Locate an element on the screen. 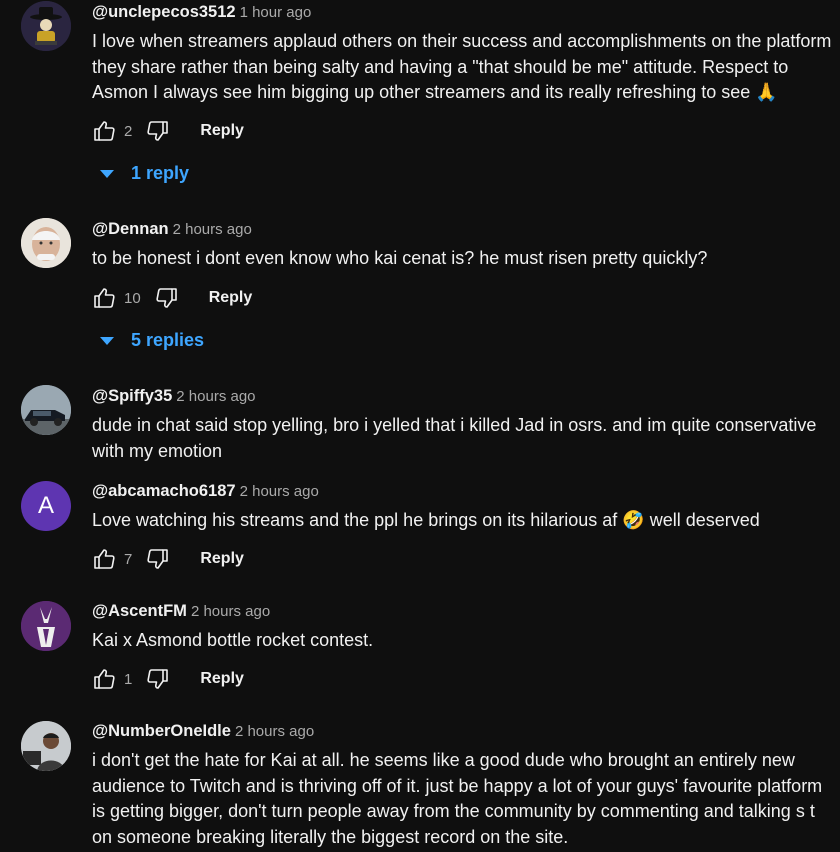 The width and height of the screenshot is (840, 852). replies-label: 5 replies is located at coordinates (167, 340).